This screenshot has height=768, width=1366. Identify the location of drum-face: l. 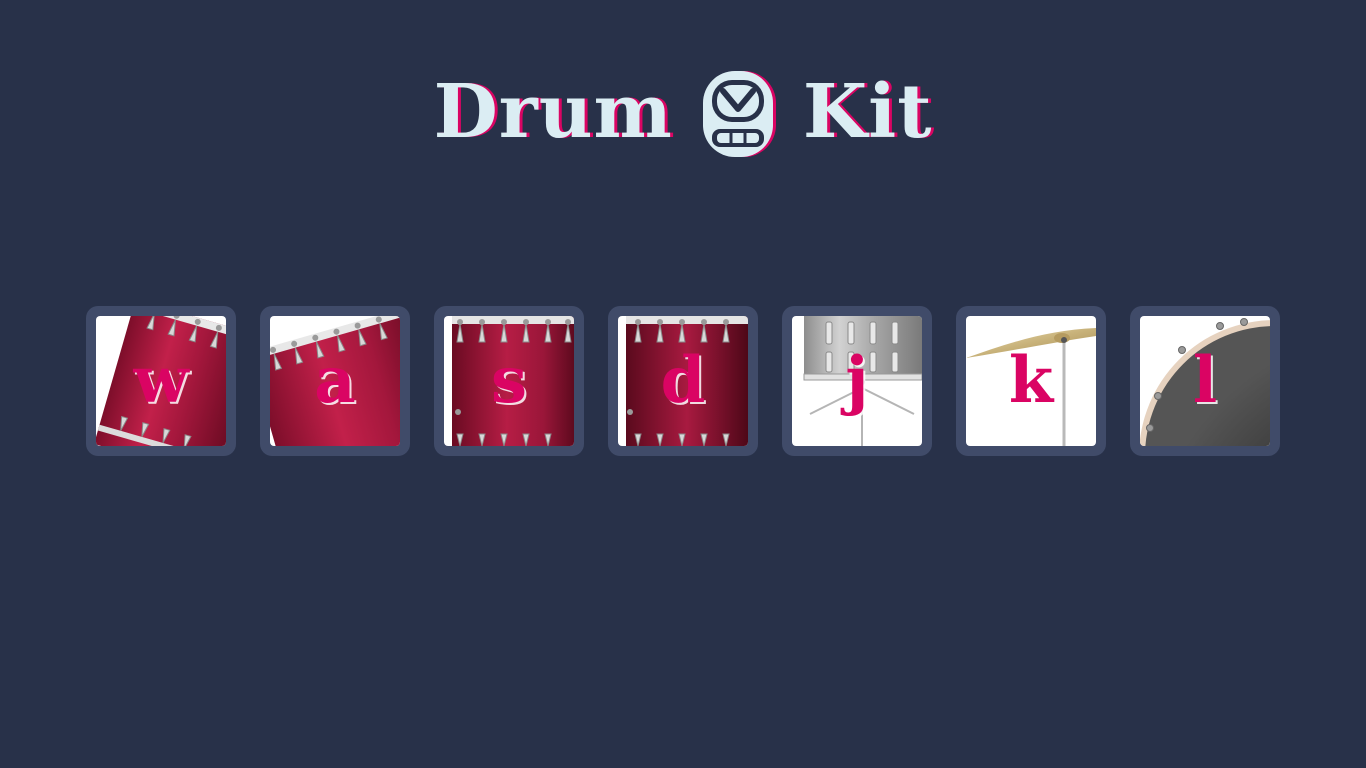
(1205, 381).